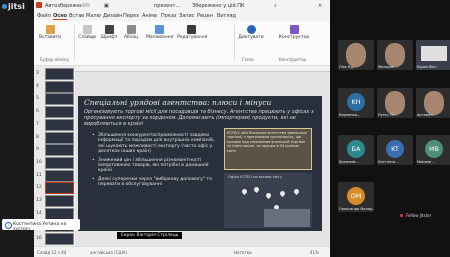  What do you see at coordinates (433, 55) in the screenshot?
I see `participant-tile: Екран Вікт` at bounding box center [433, 55].